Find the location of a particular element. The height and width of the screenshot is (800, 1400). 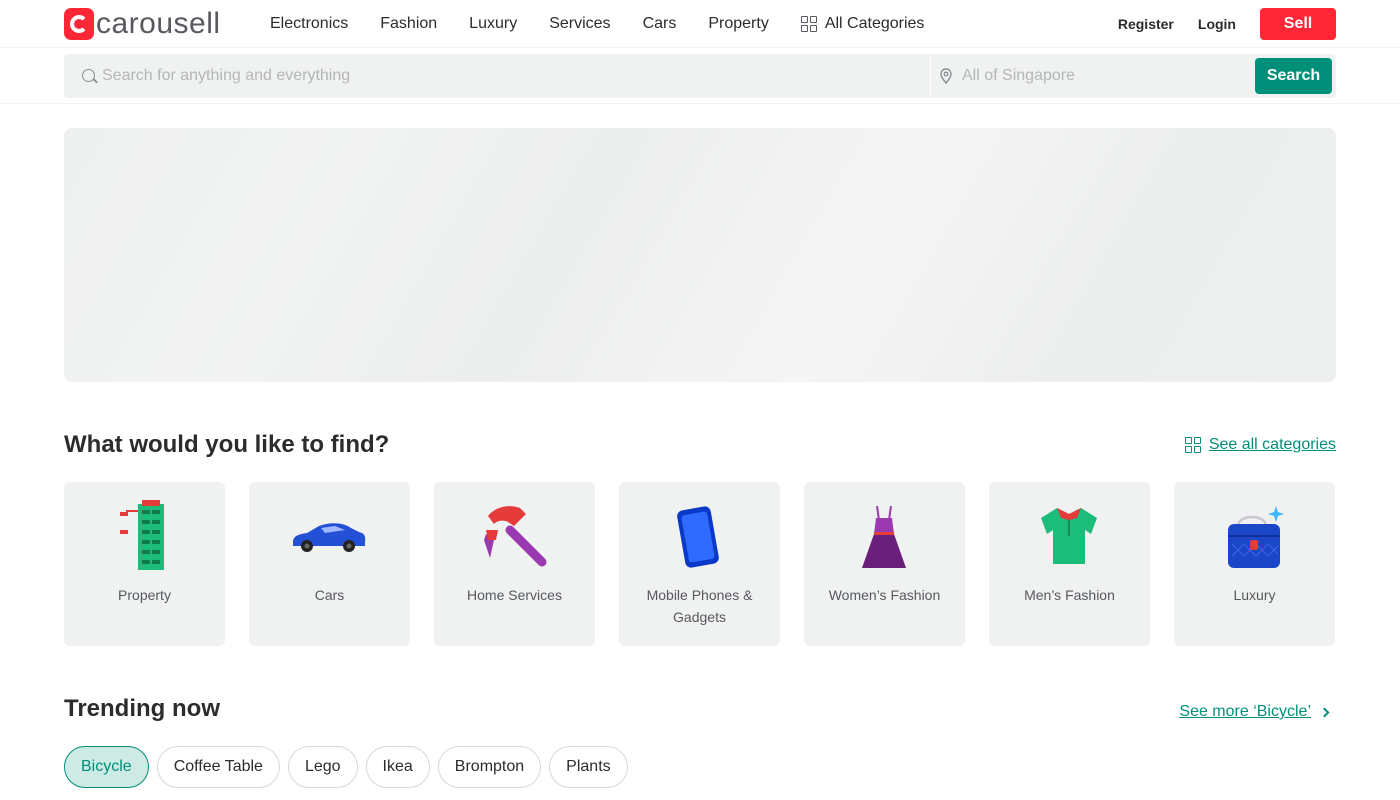

see-all-categories-link: See all categories is located at coordinates (1260, 445).